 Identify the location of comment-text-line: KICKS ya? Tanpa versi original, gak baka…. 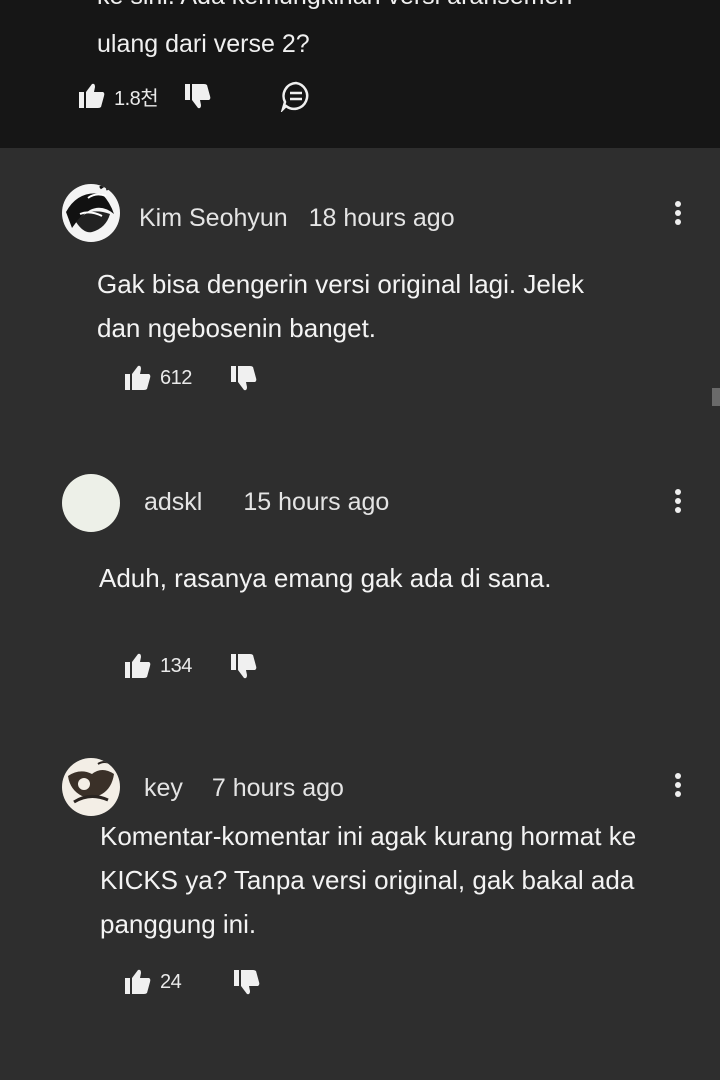
(367, 880).